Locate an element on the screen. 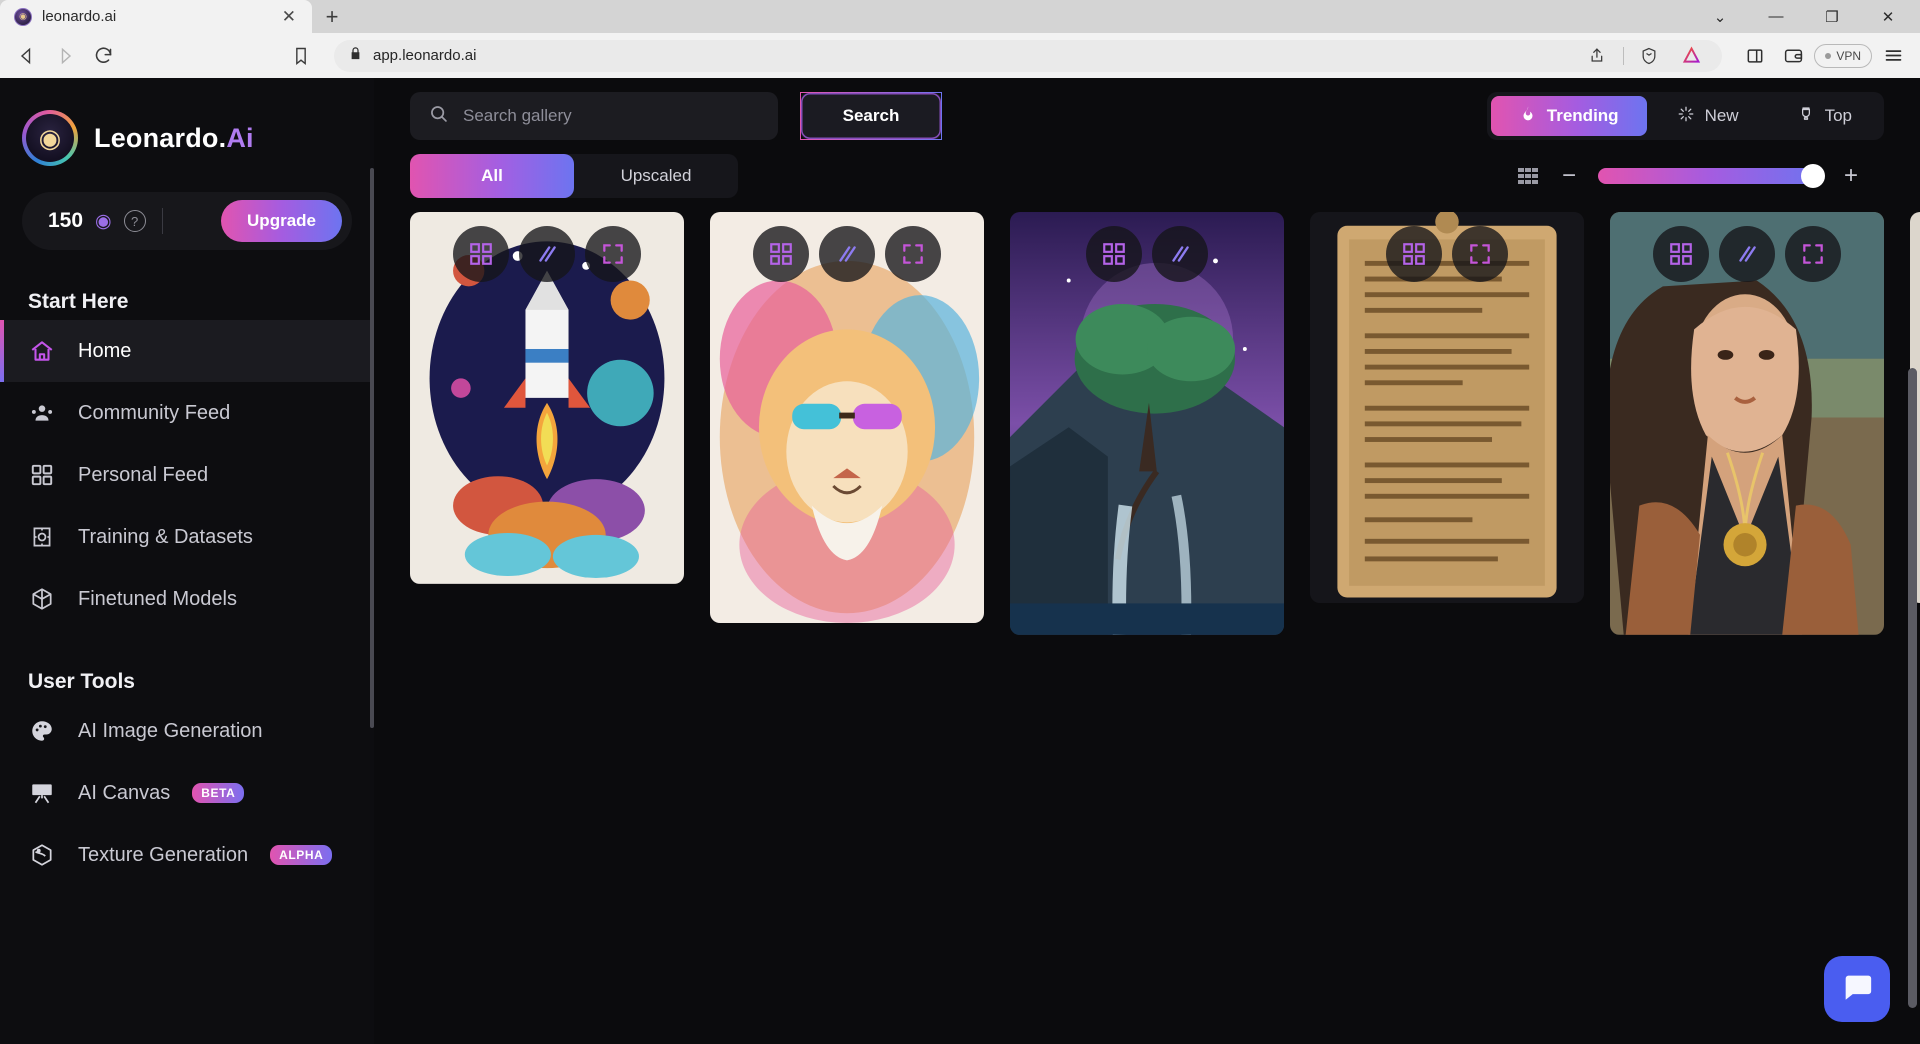 Image resolution: width=1920 pixels, height=1044 pixels. hamburger-menu-icon is located at coordinates (1893, 56).